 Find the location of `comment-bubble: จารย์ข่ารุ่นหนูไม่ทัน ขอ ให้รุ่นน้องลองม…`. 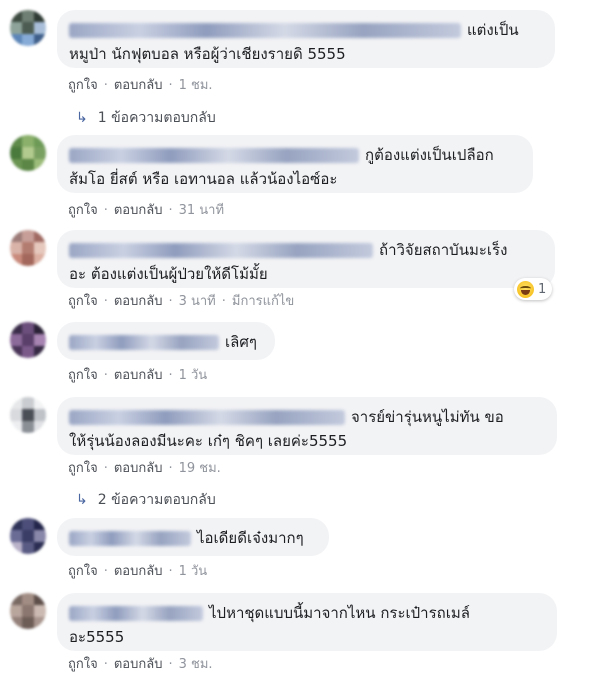

comment-bubble: จารย์ข่ารุ่นหนูไม่ทัน ขอ ให้รุ่นน้องลองม… is located at coordinates (307, 426).